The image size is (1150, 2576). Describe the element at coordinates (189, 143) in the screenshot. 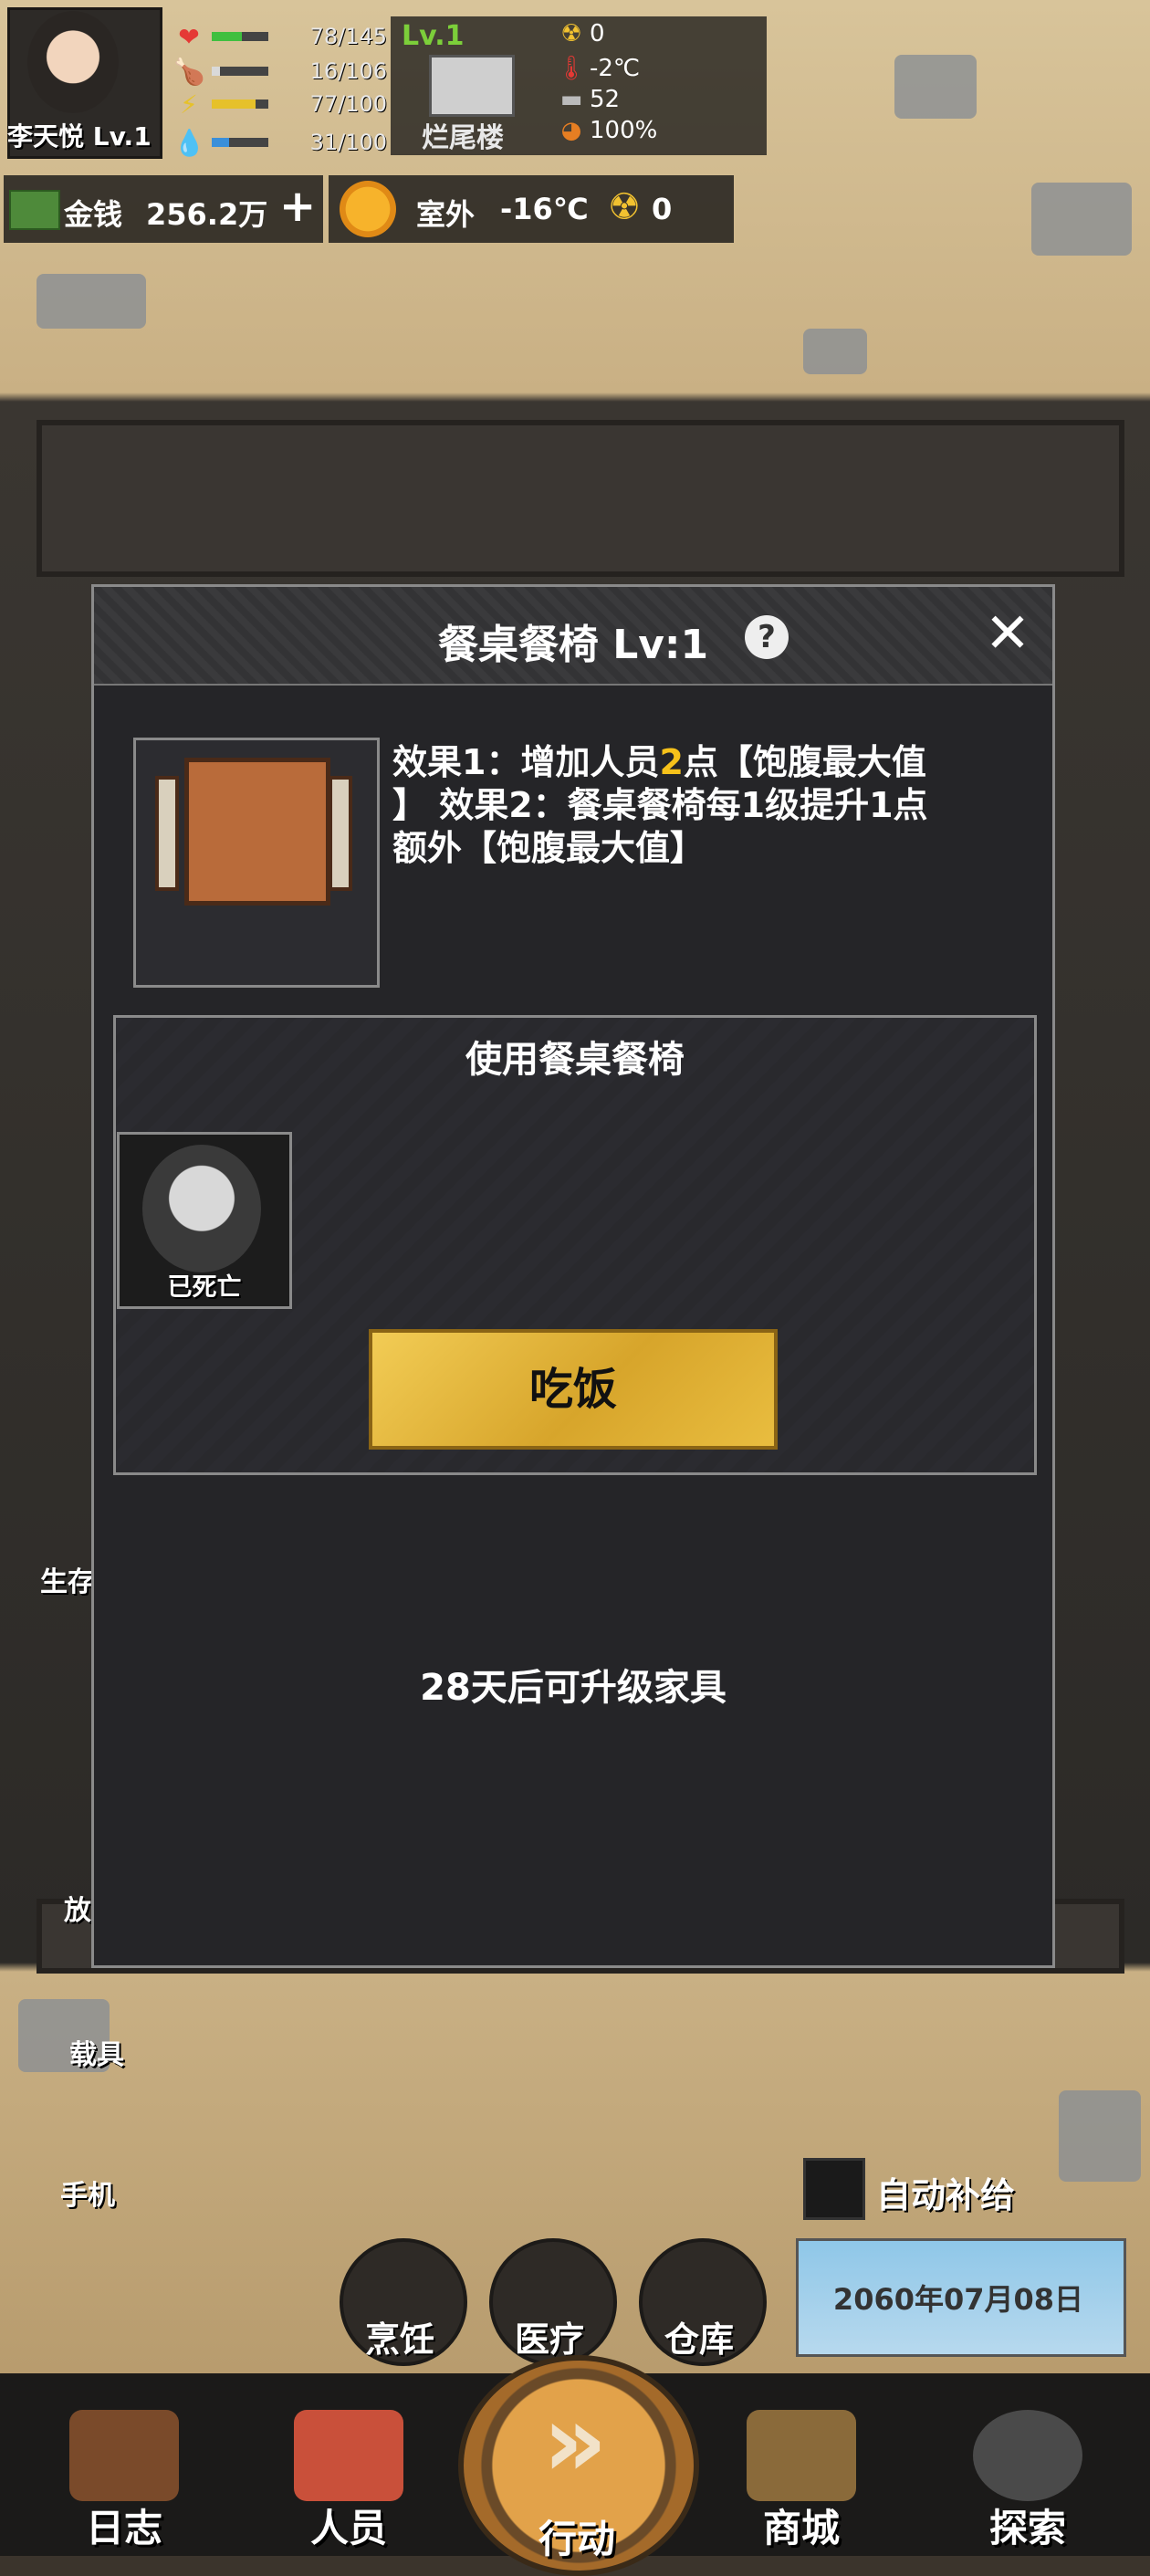

I see `water-icon: 💧` at that location.